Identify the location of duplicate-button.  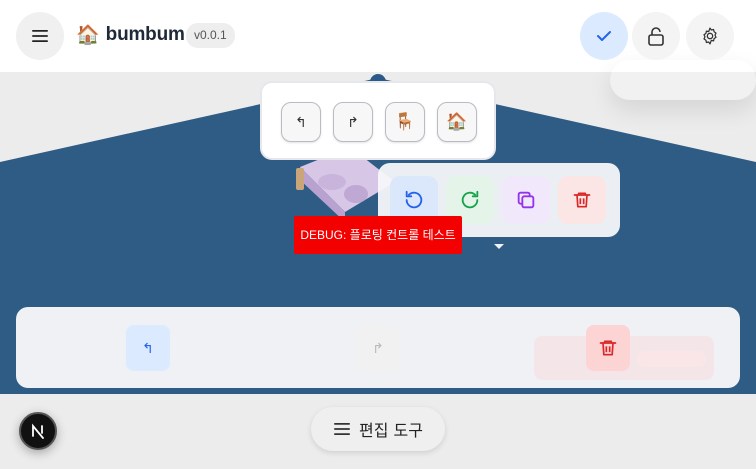
(526, 200).